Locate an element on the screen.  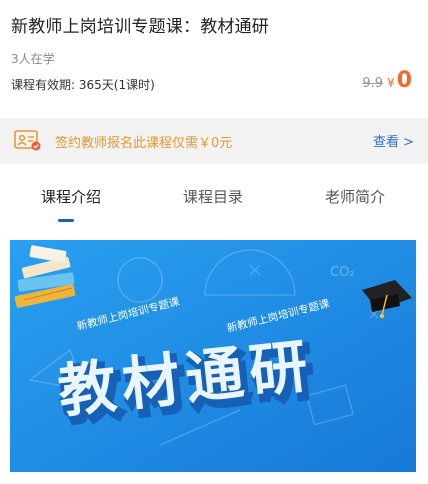
course-title: 新教师上岗培训专题课：教材通研 is located at coordinates (140, 27).